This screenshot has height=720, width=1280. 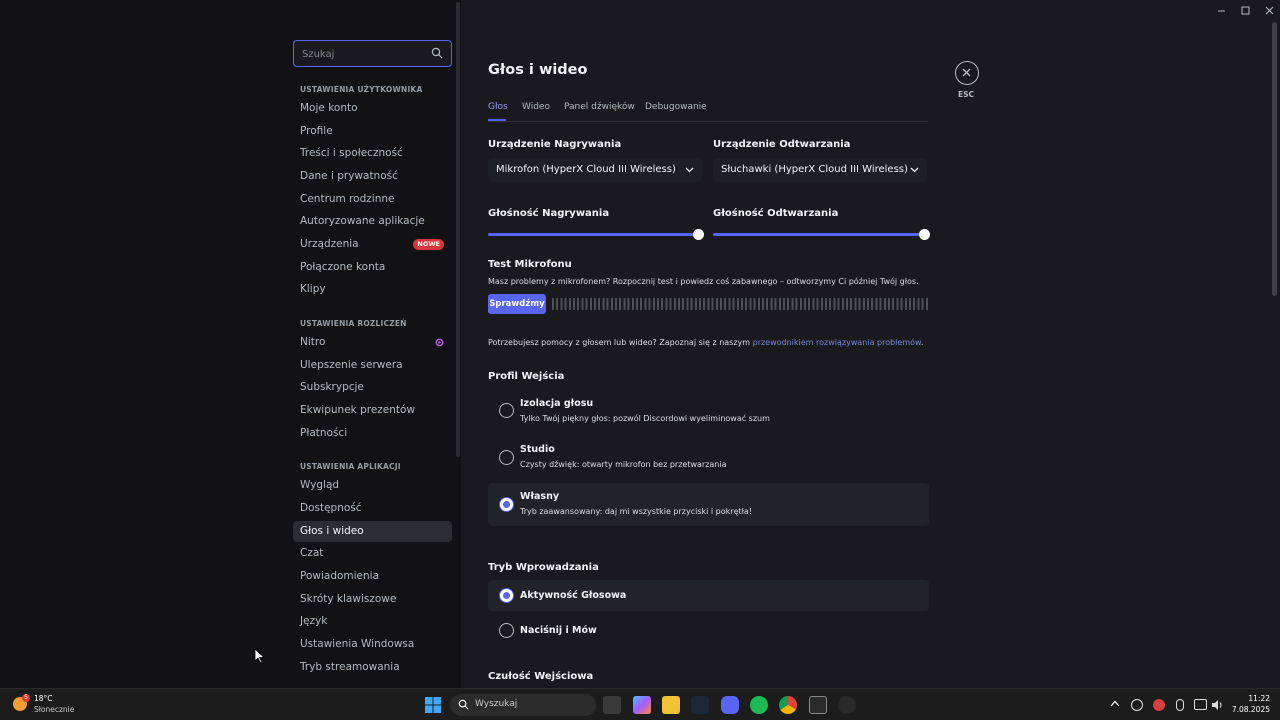 I want to click on mouse-cursor-icon, so click(x=260, y=656).